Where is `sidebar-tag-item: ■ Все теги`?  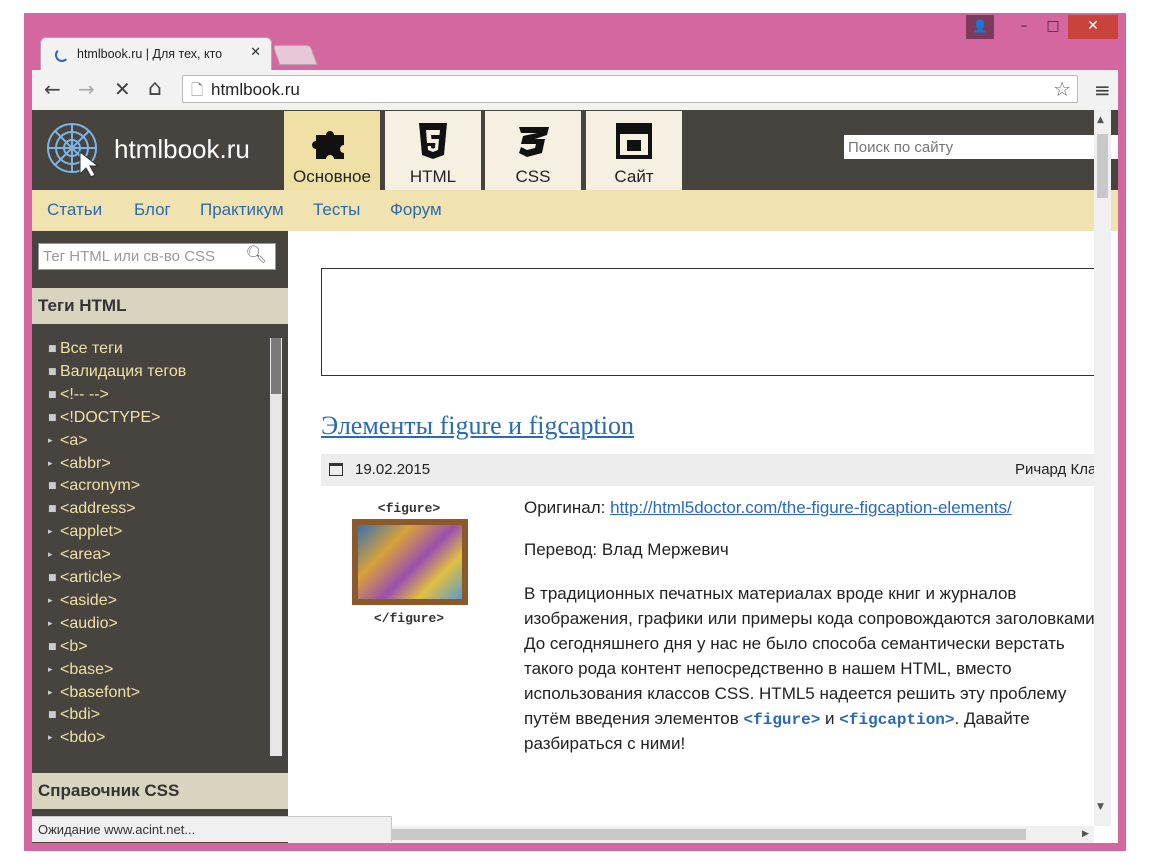
sidebar-tag-item: ■ Все теги is located at coordinates (85, 349).